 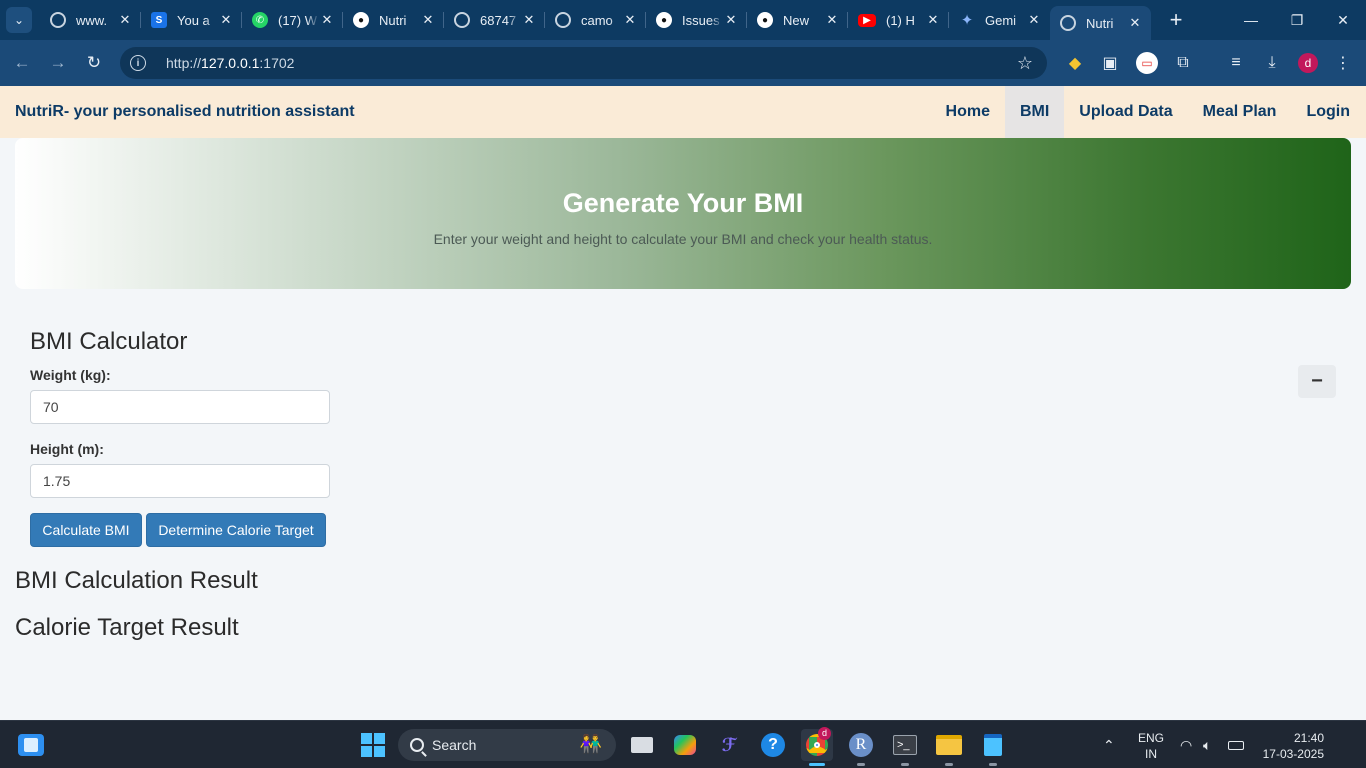 I want to click on windows-start-icon, so click(x=373, y=745).